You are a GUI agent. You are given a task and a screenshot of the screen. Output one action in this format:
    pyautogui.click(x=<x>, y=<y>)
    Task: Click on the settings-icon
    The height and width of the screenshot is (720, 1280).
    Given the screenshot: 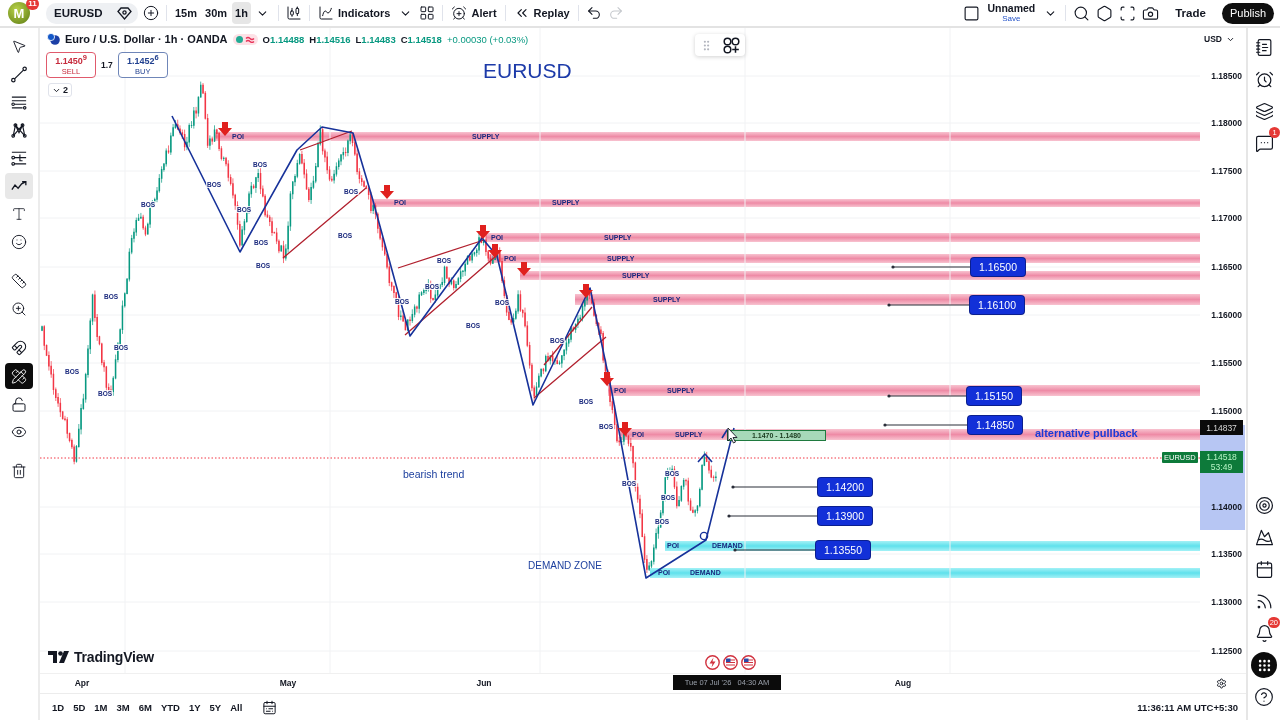 What is the action you would take?
    pyautogui.click(x=1221, y=683)
    